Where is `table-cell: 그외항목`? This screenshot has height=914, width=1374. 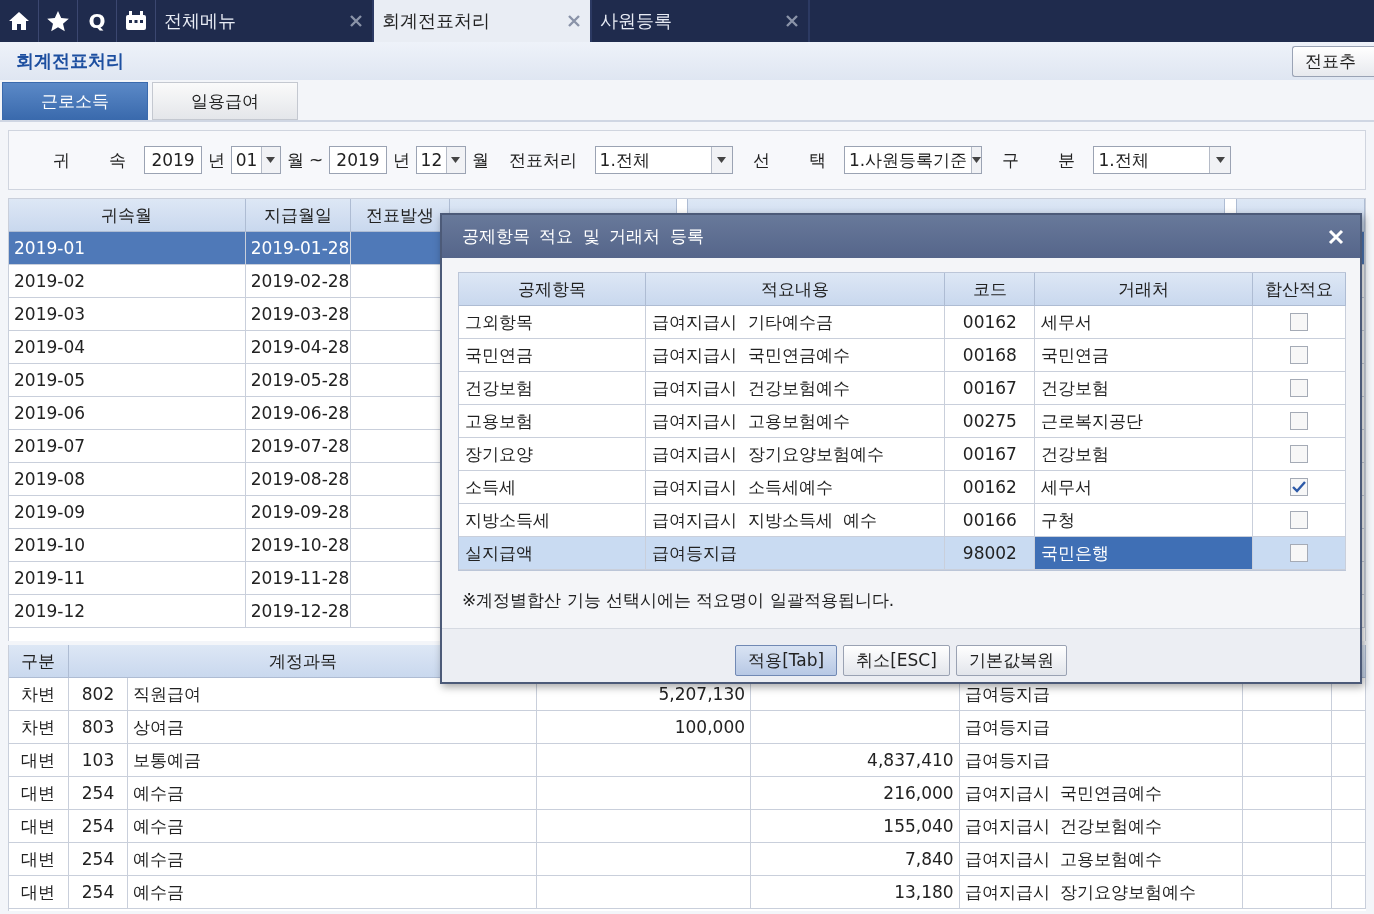 table-cell: 그외항목 is located at coordinates (552, 322).